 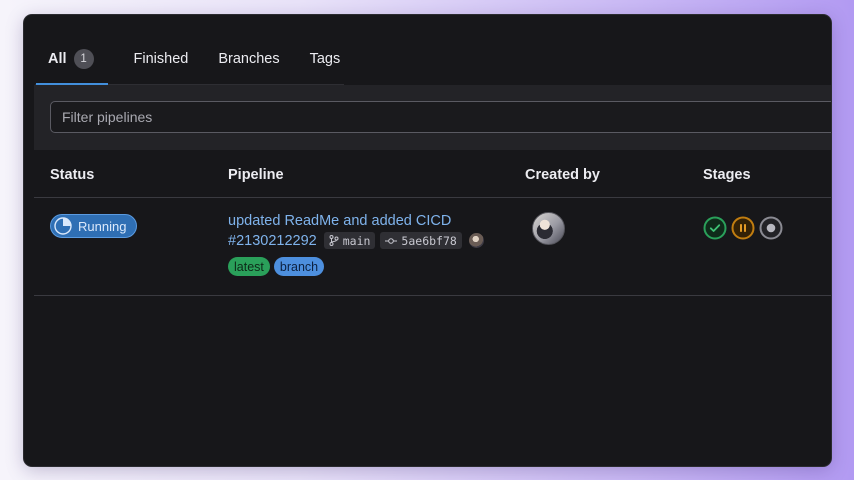 I want to click on pause-circle-icon, so click(x=743, y=228).